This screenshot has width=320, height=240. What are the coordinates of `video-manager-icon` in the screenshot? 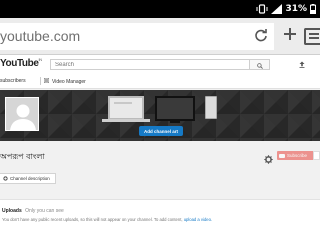 It's located at (46, 81).